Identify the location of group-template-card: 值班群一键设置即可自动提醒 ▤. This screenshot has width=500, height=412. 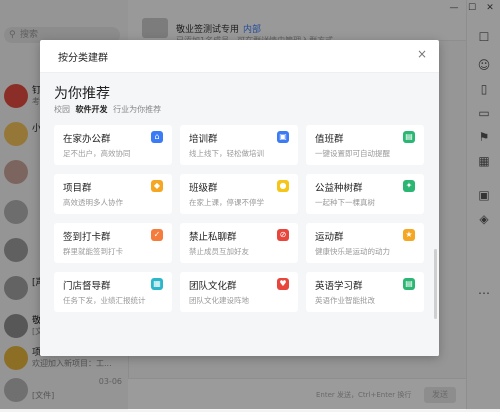
(365, 145).